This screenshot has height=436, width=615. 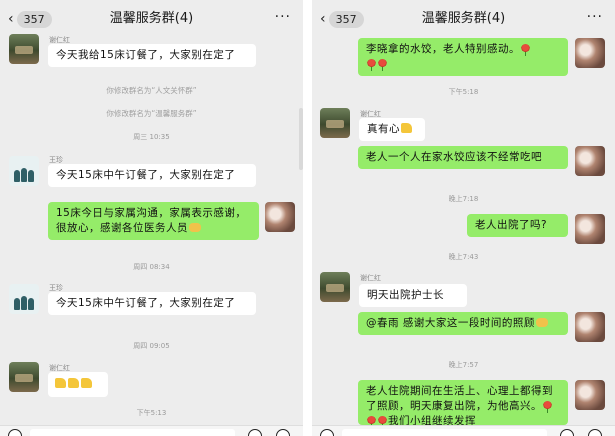 I want to click on message-bubble-sent: 老人出院了吗?, so click(x=517, y=225).